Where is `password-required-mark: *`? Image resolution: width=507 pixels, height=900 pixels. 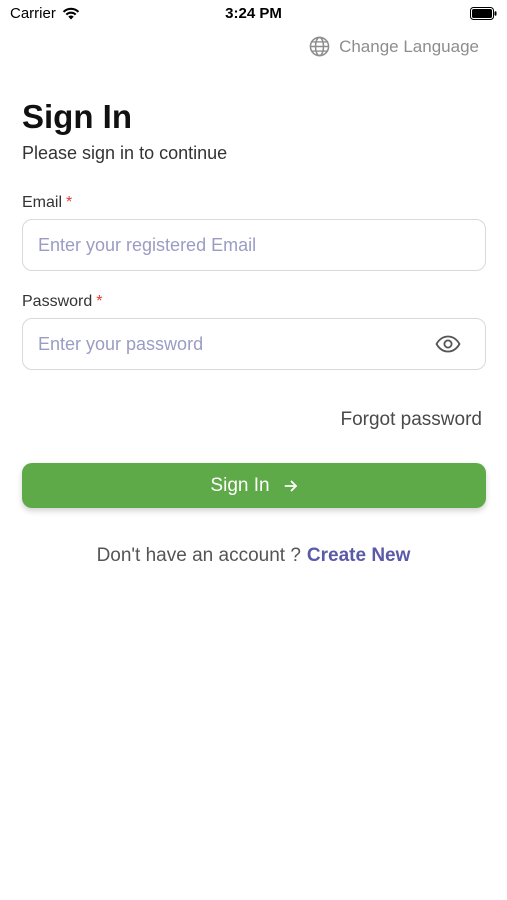 password-required-mark: * is located at coordinates (99, 301).